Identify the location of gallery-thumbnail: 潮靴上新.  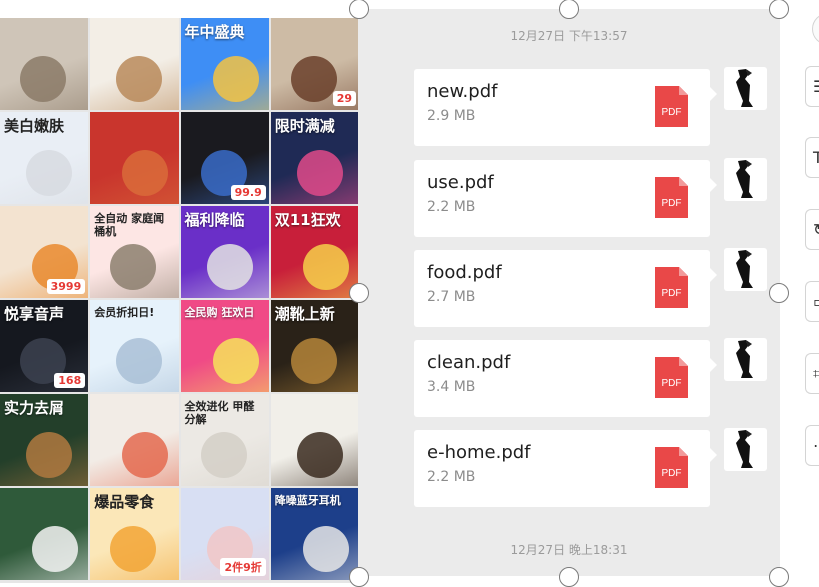
(314, 346).